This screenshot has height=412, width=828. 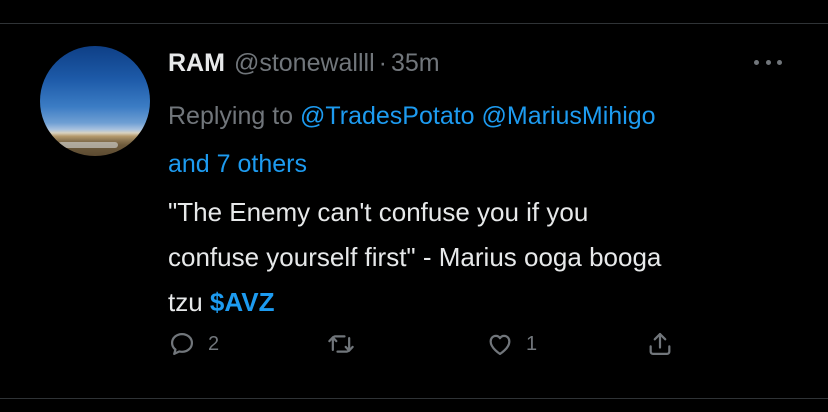 I want to click on tweet-text-line-1: "The Enemy can't confuse you if you, so click(x=378, y=212).